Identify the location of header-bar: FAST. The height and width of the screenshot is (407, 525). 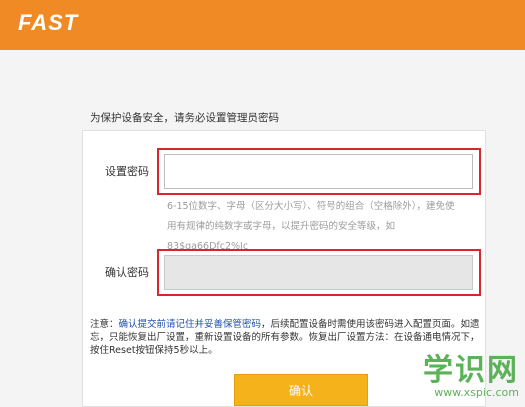
(262, 25).